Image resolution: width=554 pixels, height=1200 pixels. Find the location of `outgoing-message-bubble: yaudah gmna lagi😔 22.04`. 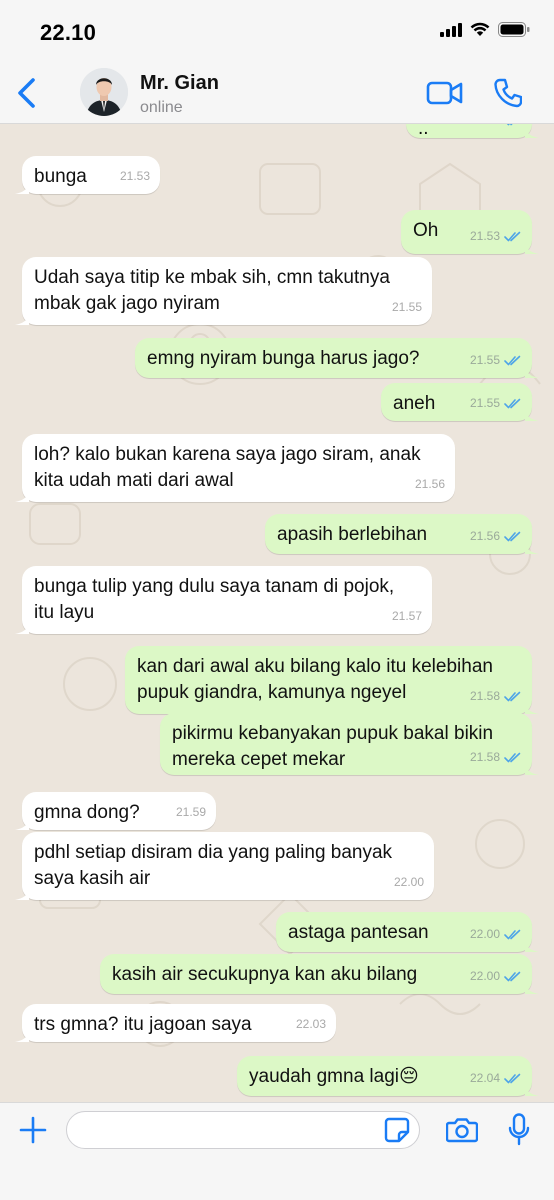

outgoing-message-bubble: yaudah gmna lagi😔 22.04 is located at coordinates (388, 1076).